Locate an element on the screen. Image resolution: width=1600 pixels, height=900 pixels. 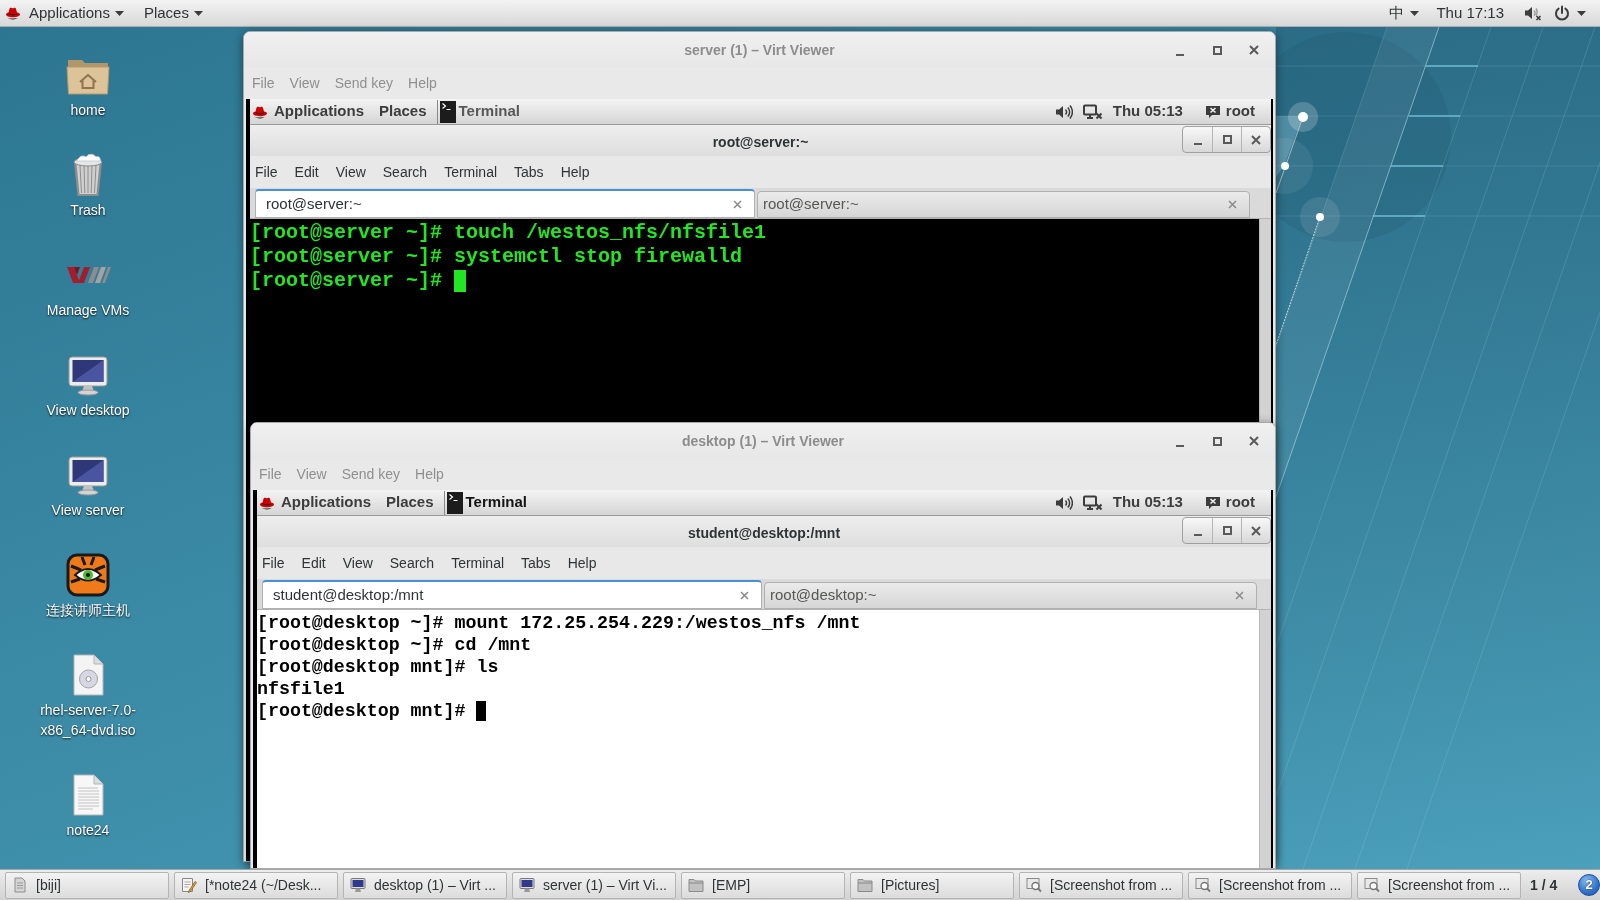
document-icon is located at coordinates (20, 885).